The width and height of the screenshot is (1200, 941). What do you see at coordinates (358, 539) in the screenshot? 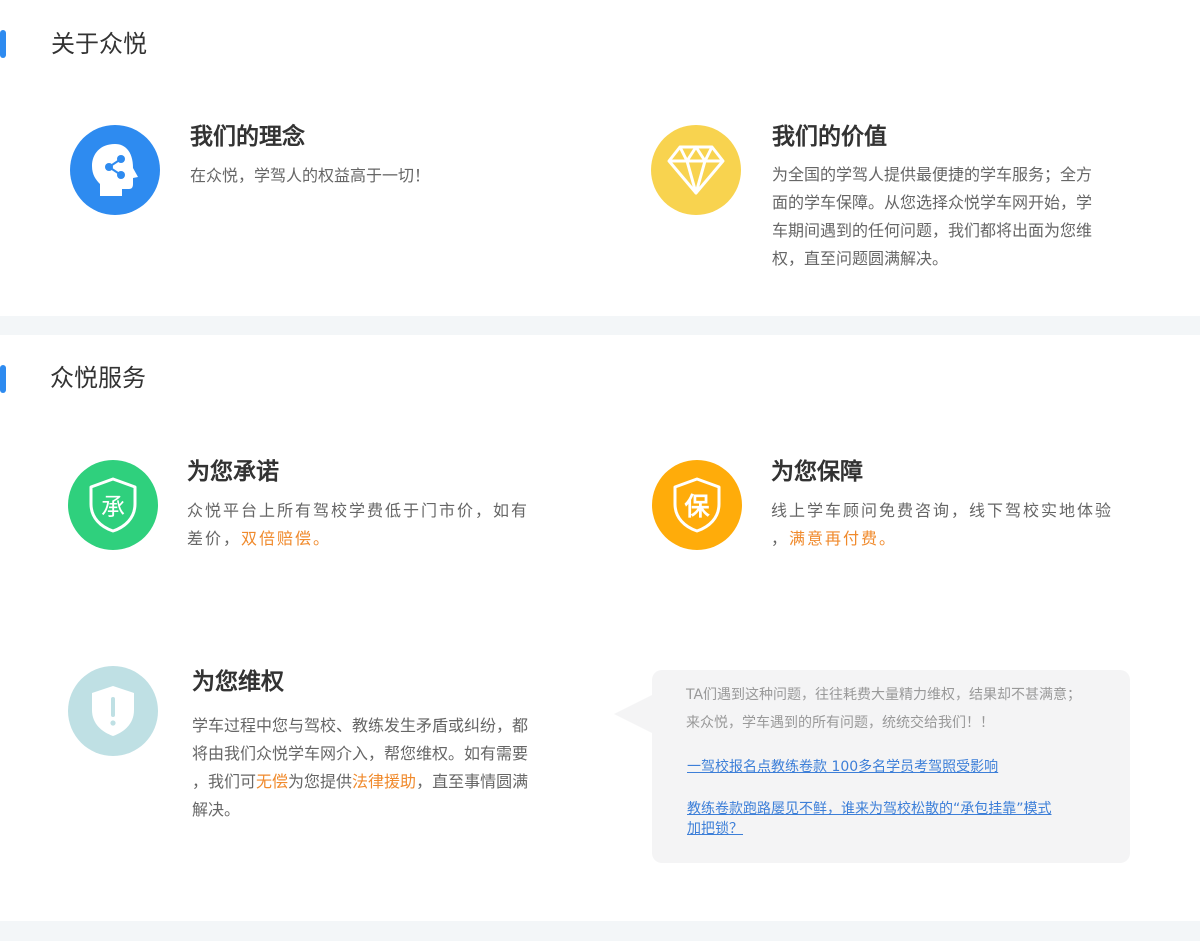
I see `promise-line: 差价，双倍赔偿。` at bounding box center [358, 539].